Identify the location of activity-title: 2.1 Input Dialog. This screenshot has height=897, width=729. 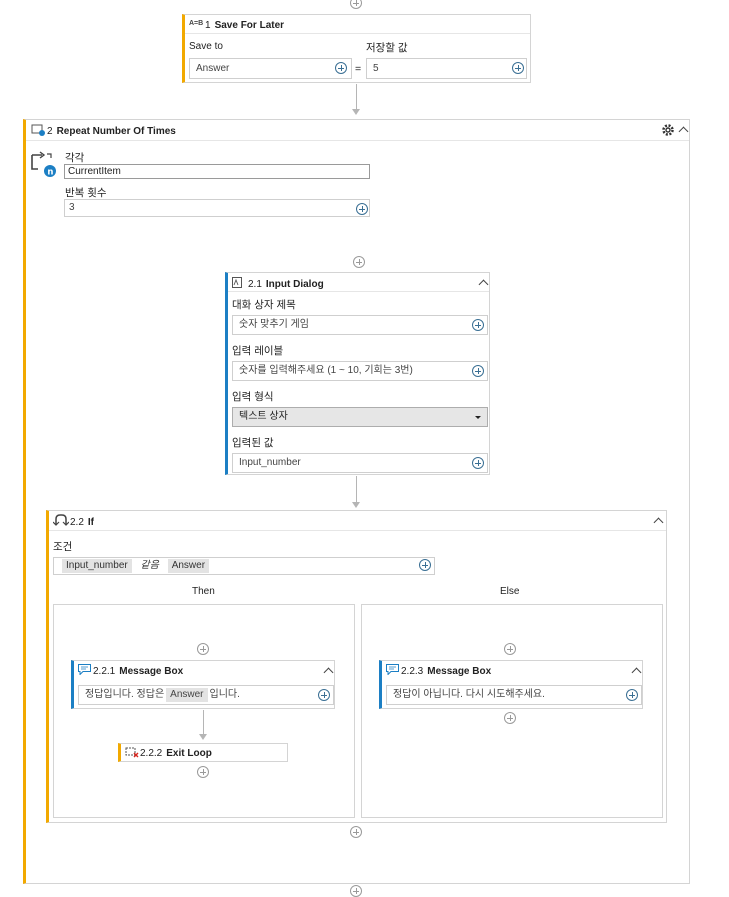
(286, 284).